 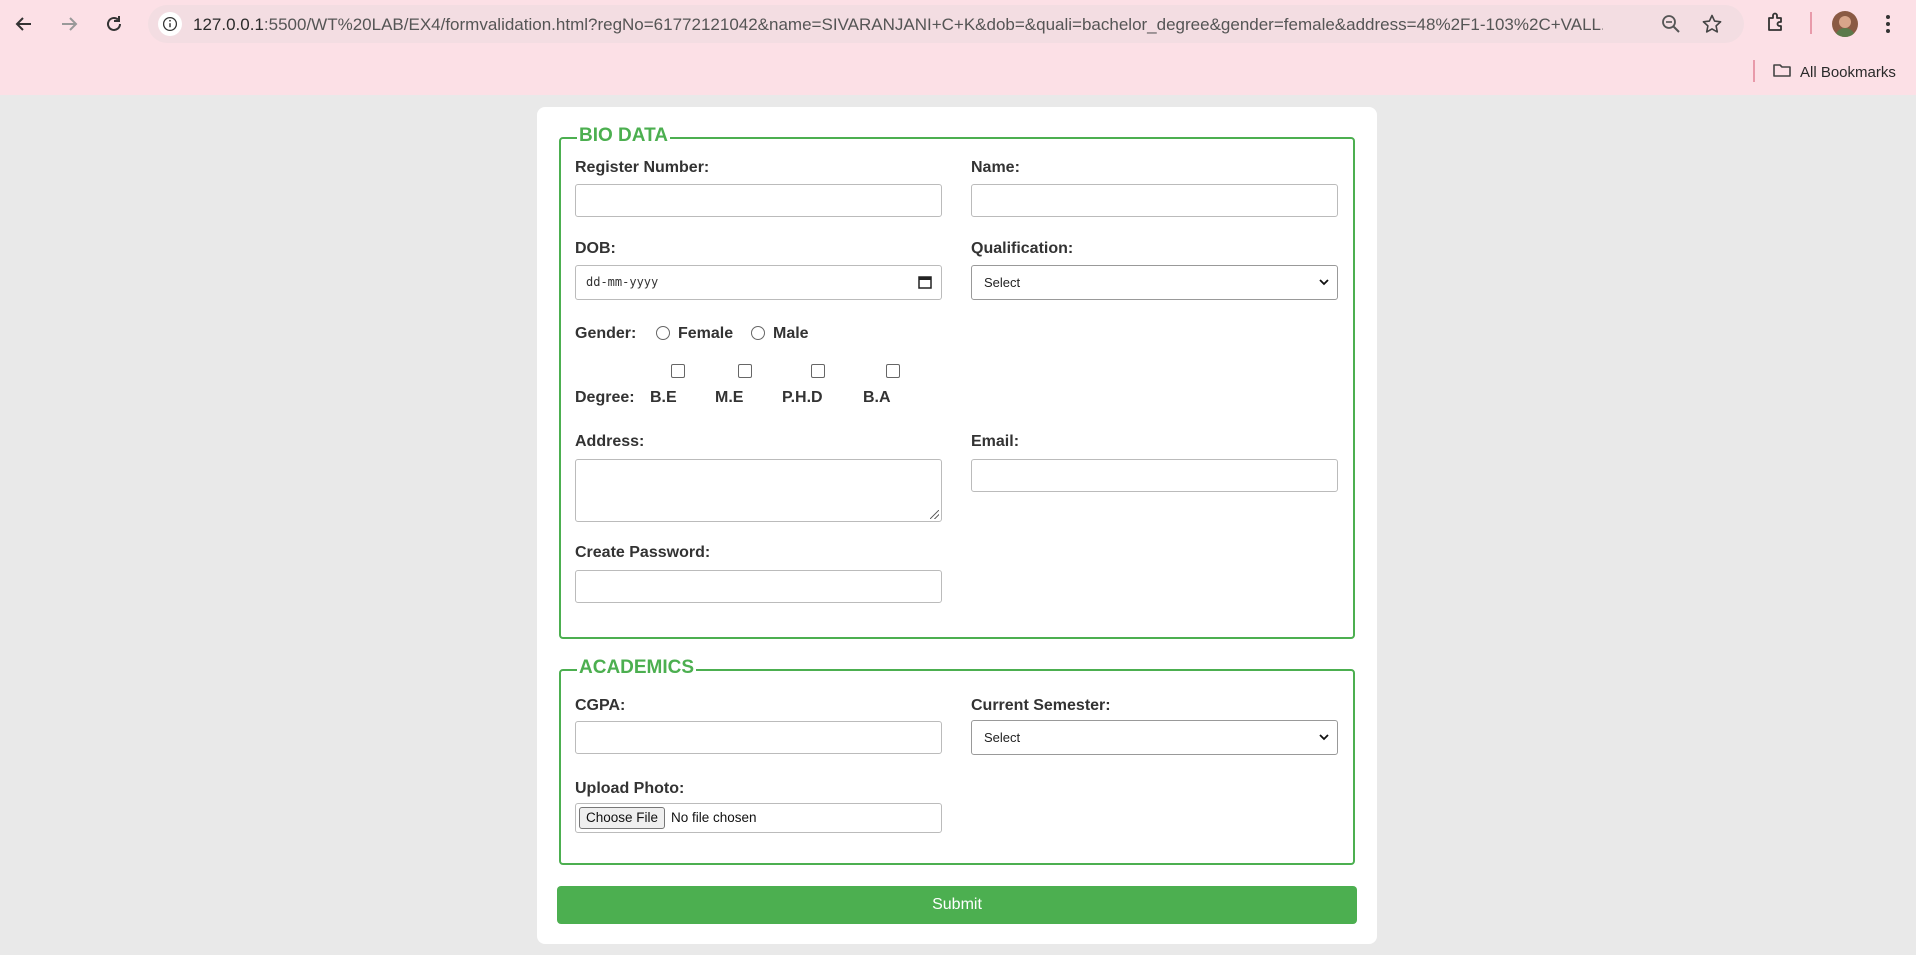 What do you see at coordinates (1811, 23) in the screenshot?
I see `toolbar-divider` at bounding box center [1811, 23].